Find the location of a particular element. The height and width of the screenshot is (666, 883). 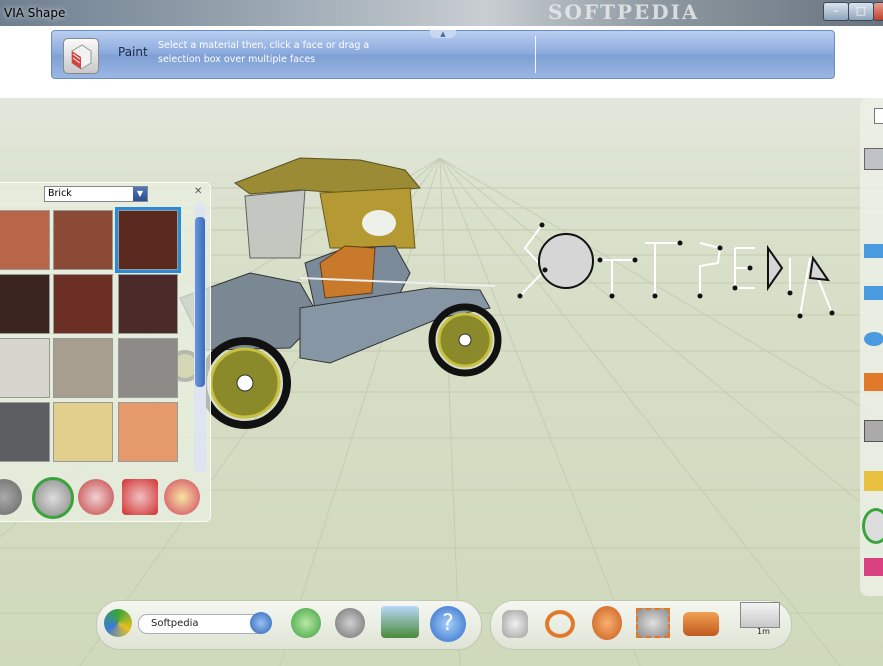

plane-shape-icon is located at coordinates (873, 251).